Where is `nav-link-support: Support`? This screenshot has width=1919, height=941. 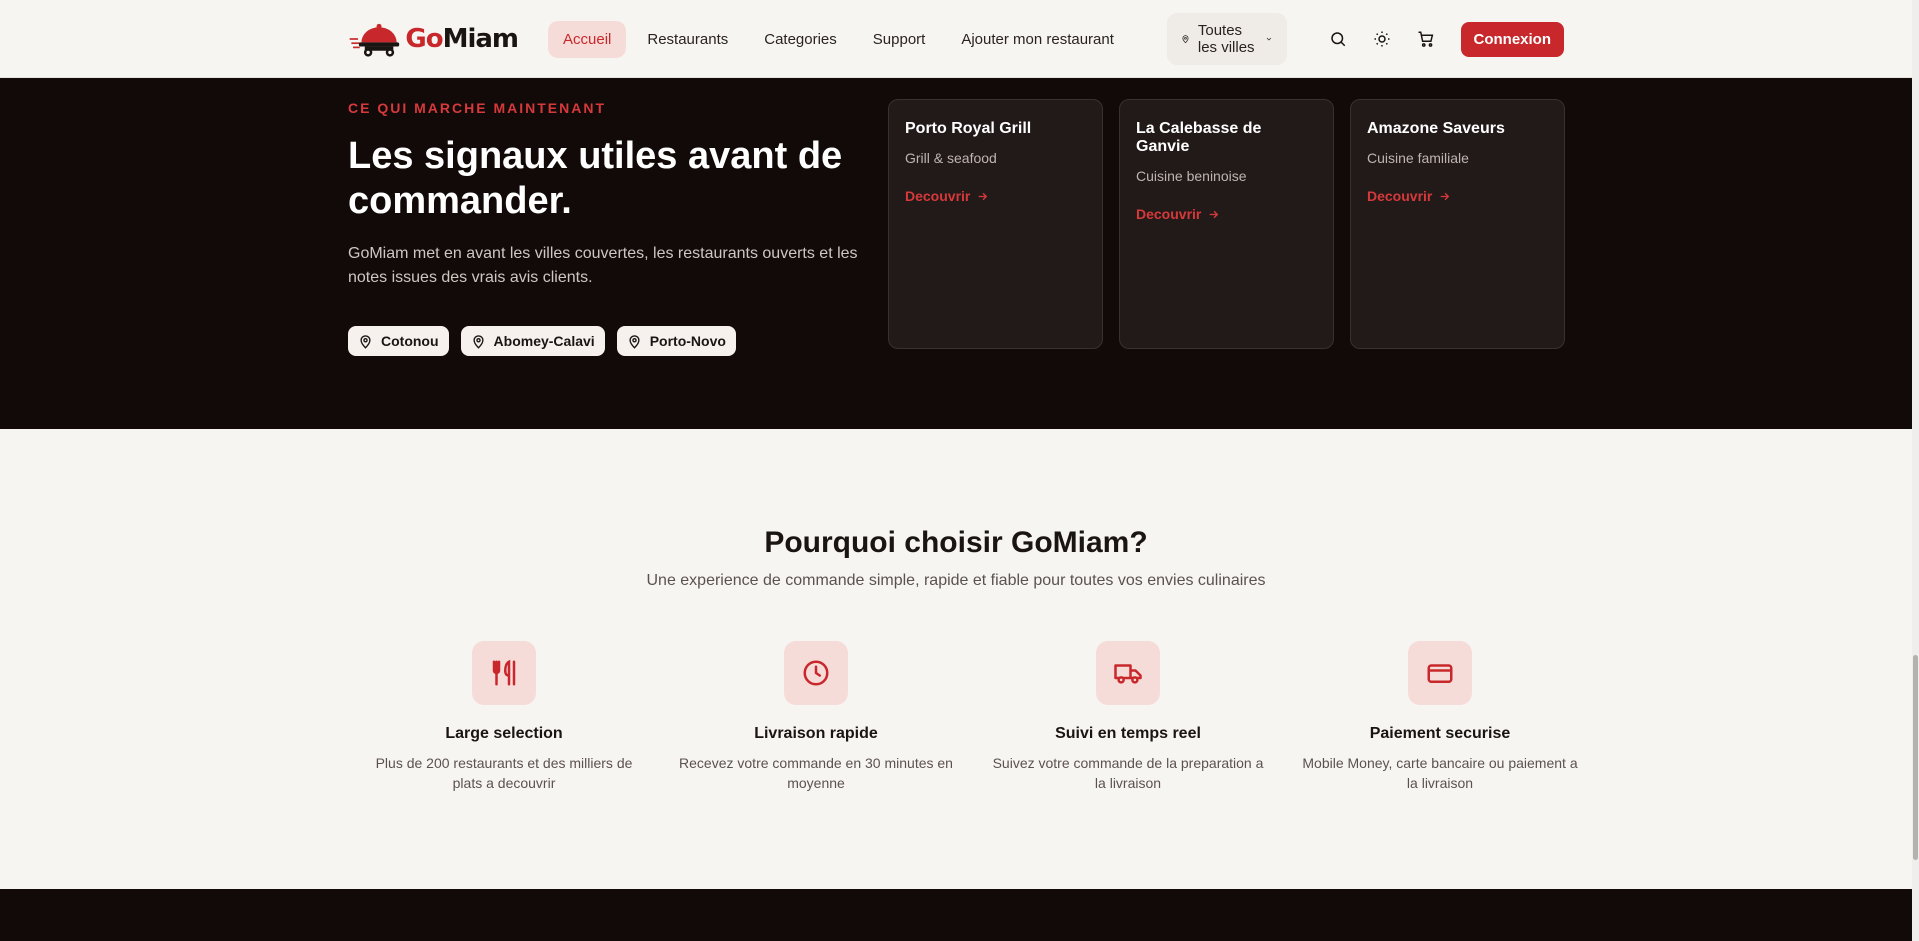
nav-link-support: Support is located at coordinates (899, 39).